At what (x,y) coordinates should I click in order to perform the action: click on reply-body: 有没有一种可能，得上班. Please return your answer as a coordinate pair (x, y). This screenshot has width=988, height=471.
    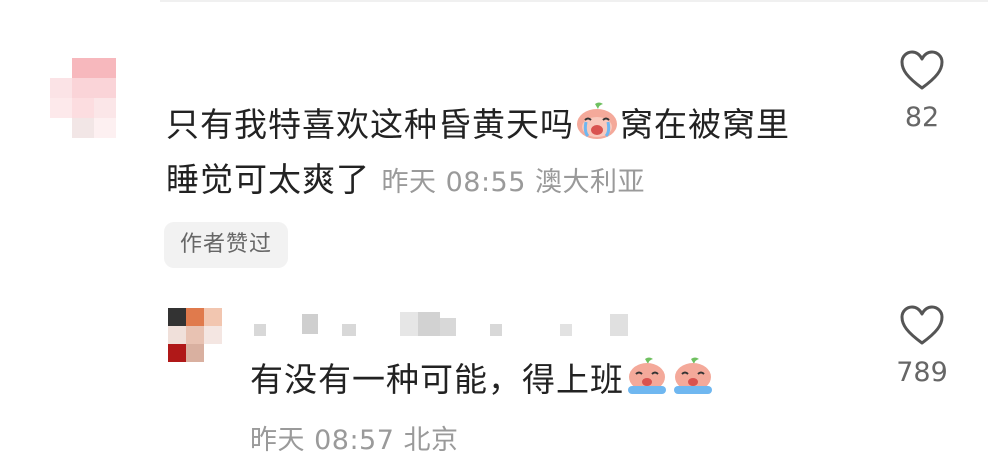
    Looking at the image, I should click on (483, 381).